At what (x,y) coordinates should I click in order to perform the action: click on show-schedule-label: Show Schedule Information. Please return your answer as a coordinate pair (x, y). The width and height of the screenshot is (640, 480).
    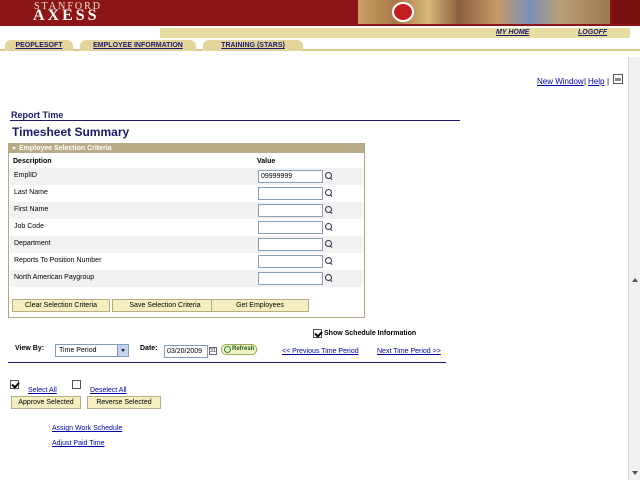
    Looking at the image, I should click on (370, 333).